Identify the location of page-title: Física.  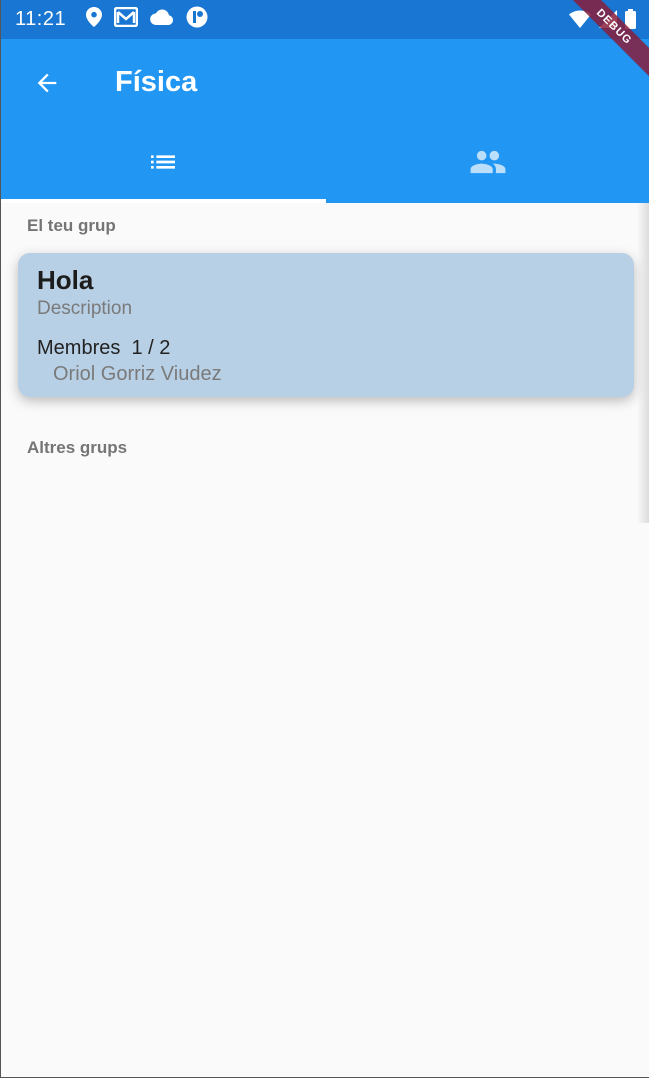
(156, 82).